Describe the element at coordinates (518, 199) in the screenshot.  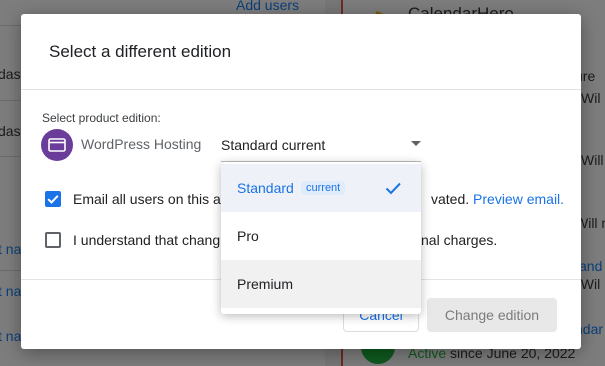
I see `preview-email-link: Preview email.` at that location.